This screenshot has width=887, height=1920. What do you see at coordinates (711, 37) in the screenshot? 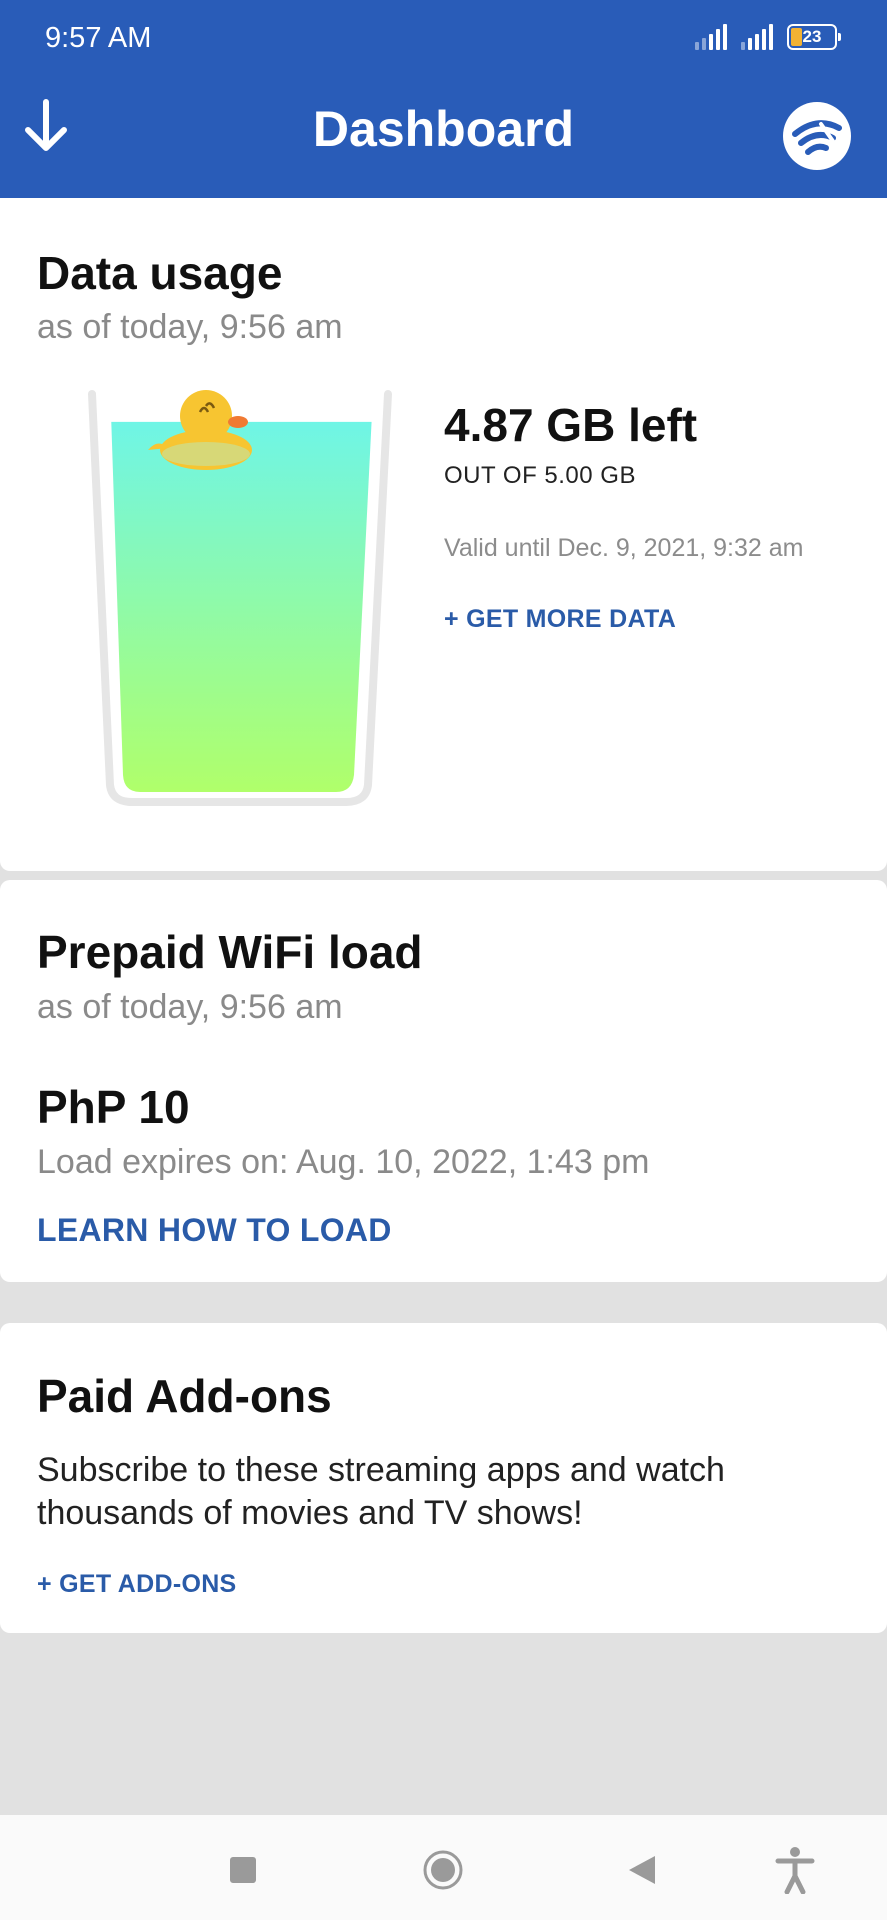
I see `signal-icon` at bounding box center [711, 37].